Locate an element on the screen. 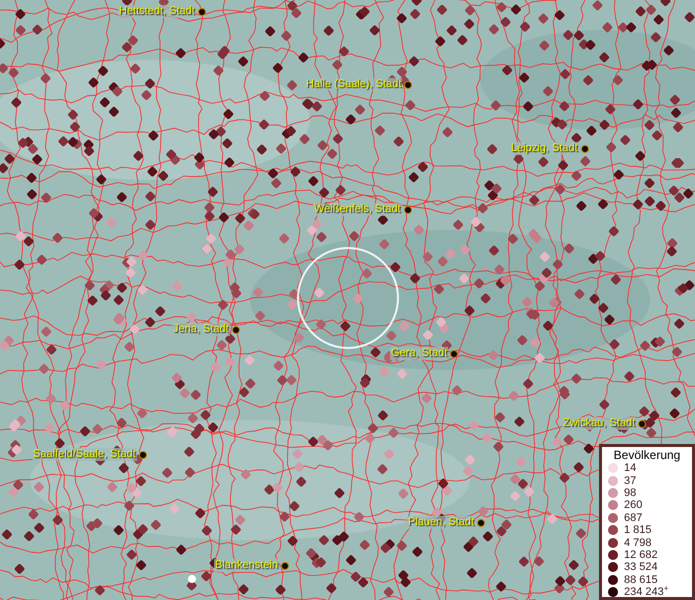 The image size is (695, 600). place-label: Jena, Stadt is located at coordinates (201, 329).